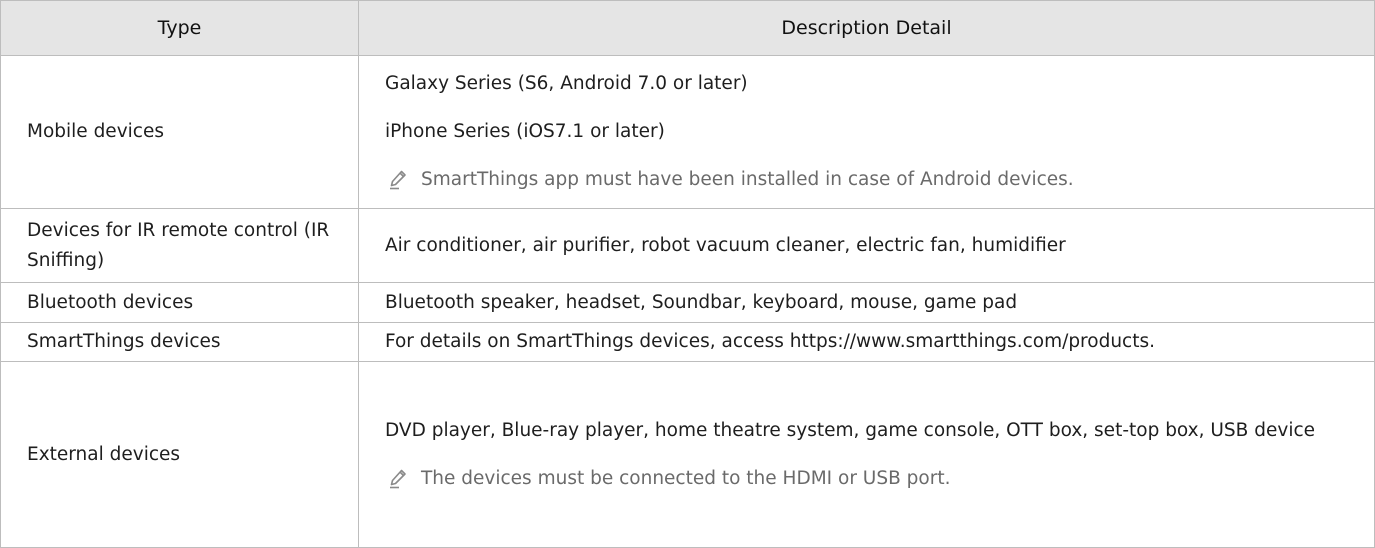  Describe the element at coordinates (866, 28) in the screenshot. I see `header-description: Description Detail` at that location.